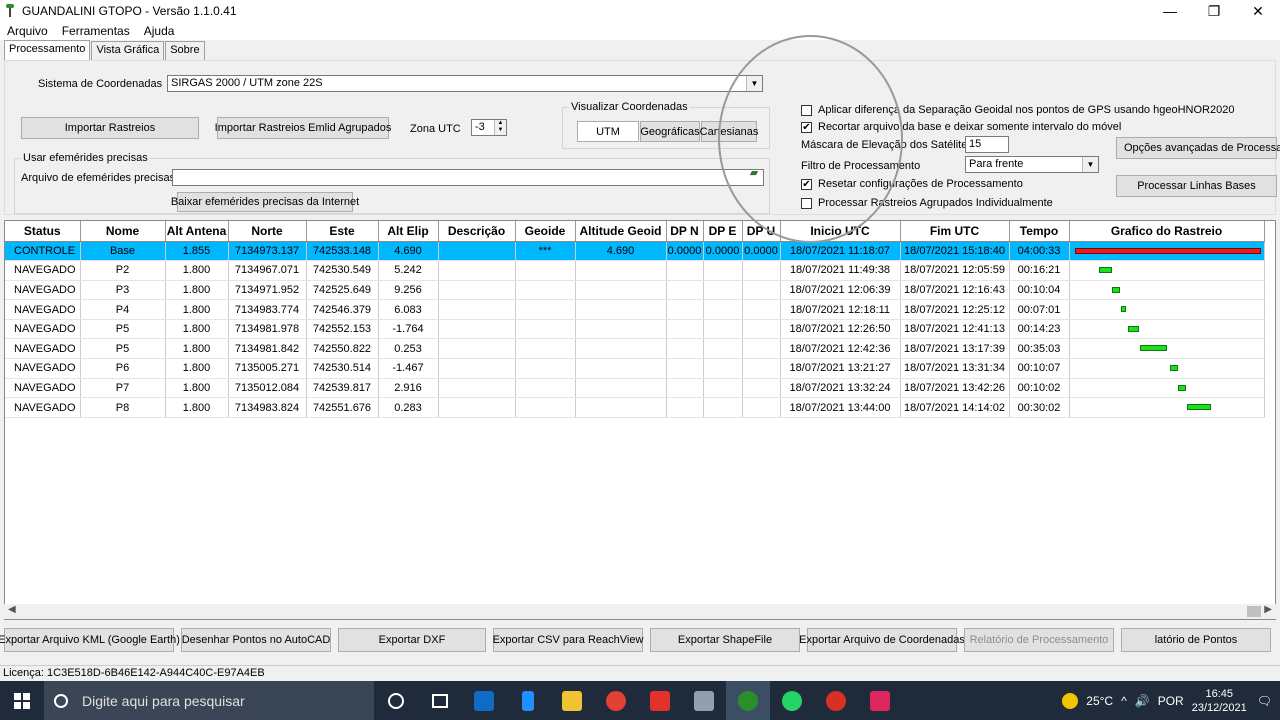 This screenshot has height=720, width=1280. What do you see at coordinates (197, 368) in the screenshot?
I see `cell-ant: 1.800` at bounding box center [197, 368].